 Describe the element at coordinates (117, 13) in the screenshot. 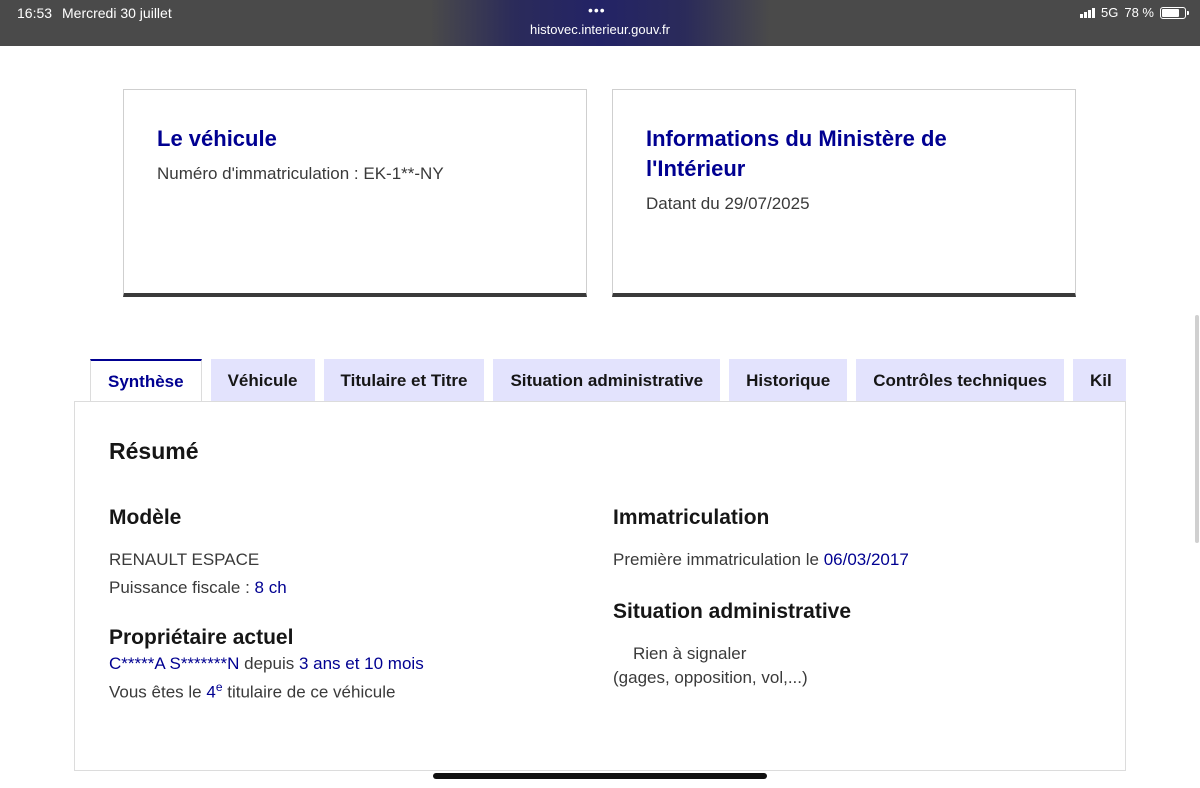

I see `status-date: Mercredi 30 juillet` at that location.